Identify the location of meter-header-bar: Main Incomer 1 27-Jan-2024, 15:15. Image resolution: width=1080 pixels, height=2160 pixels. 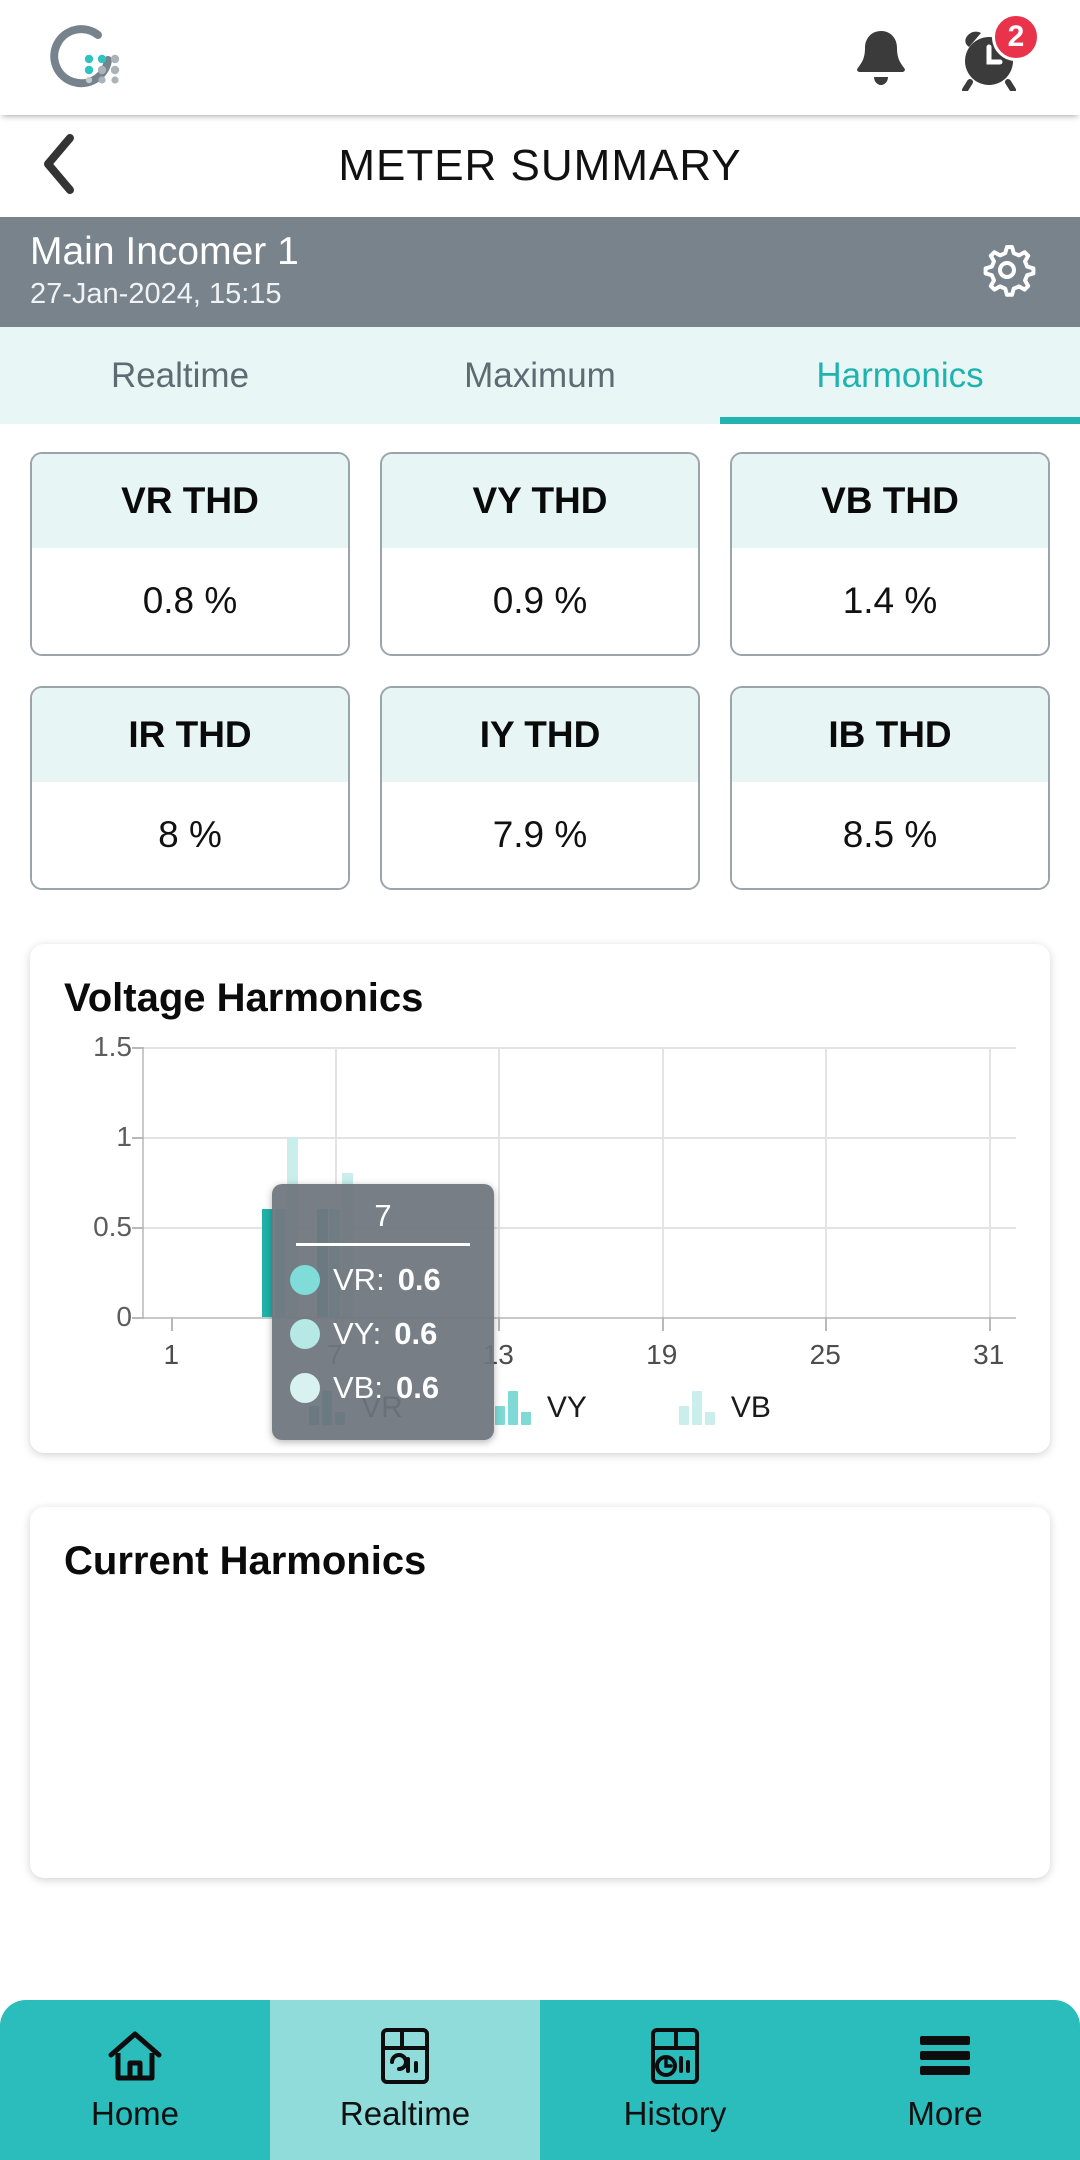
(540, 272).